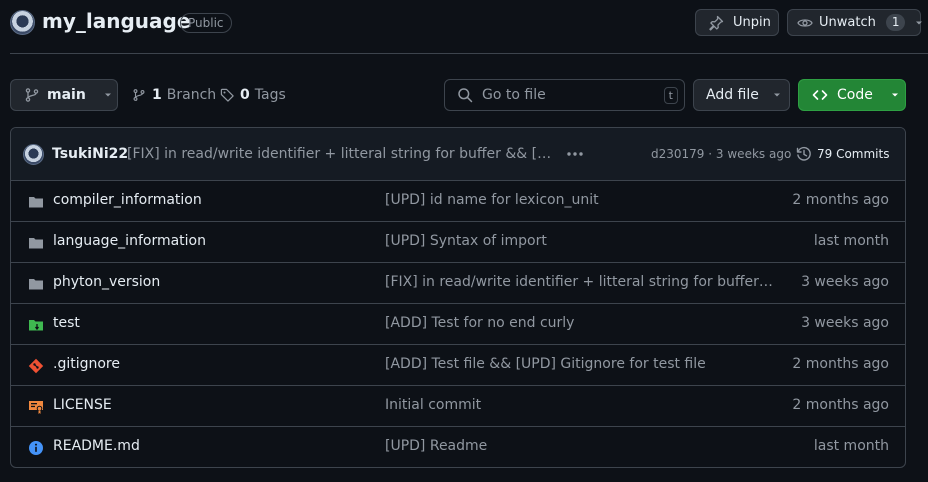 Image resolution: width=928 pixels, height=482 pixels. I want to click on branches-link: 1 Branch, so click(174, 95).